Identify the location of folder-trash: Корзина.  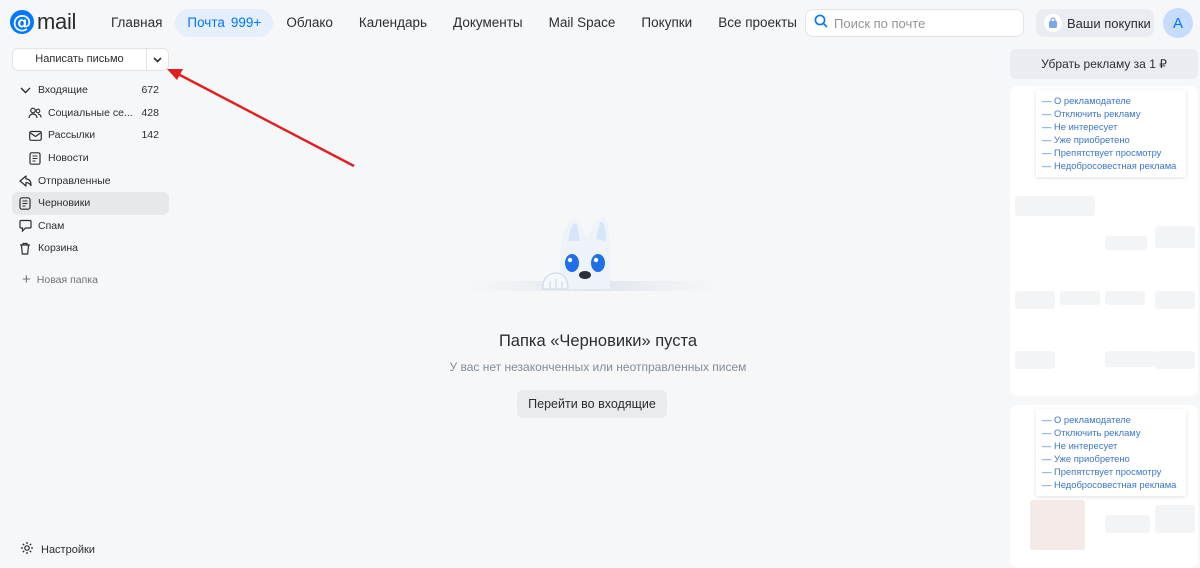
(90, 248).